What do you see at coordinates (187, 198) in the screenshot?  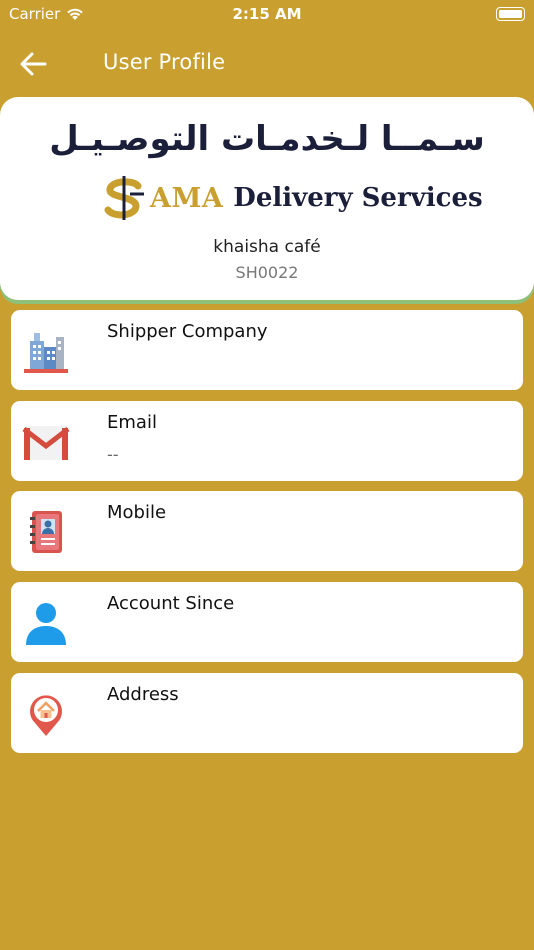 I see `logo-ama-text: AMA` at bounding box center [187, 198].